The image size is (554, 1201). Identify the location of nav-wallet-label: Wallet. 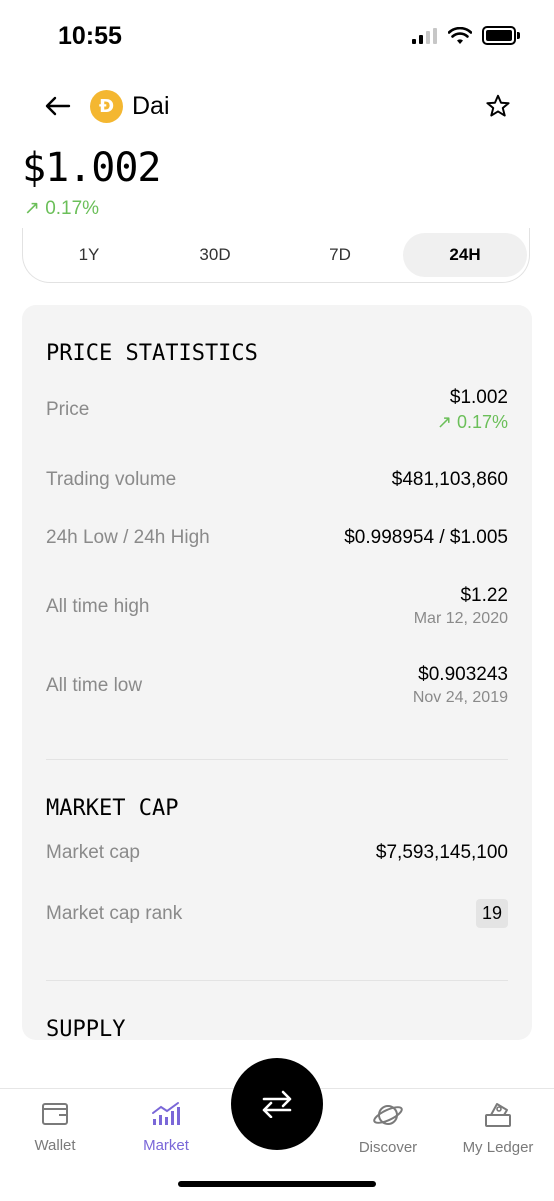
(55, 1145).